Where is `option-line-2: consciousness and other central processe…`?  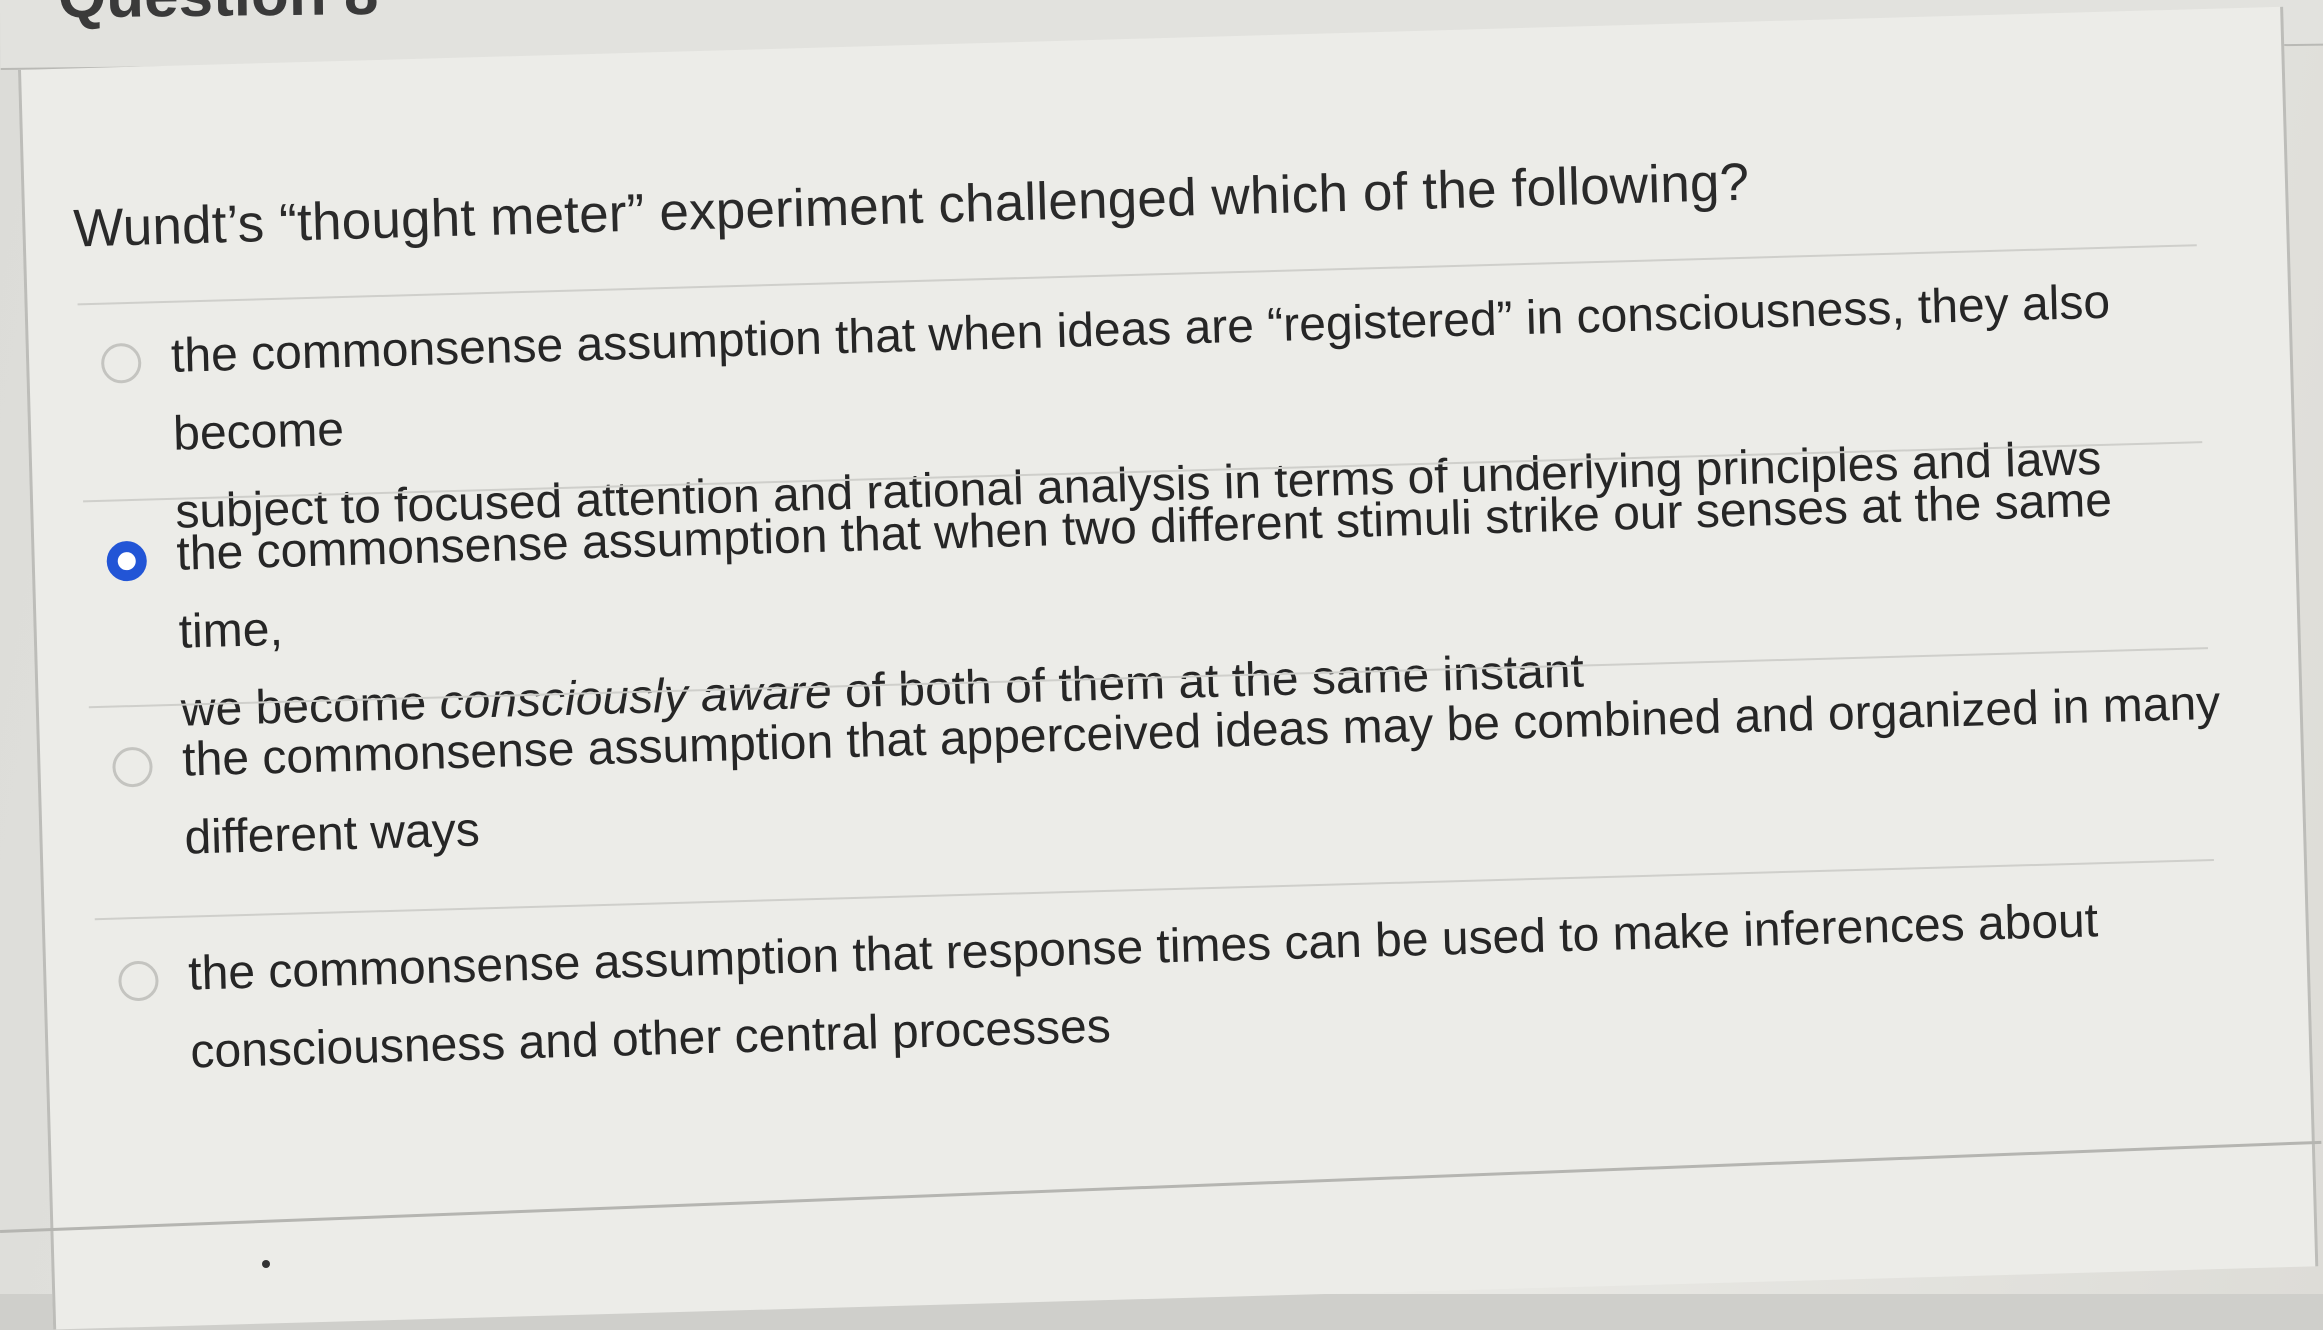
option-line-2: consciousness and other central processe… is located at coordinates (650, 1039).